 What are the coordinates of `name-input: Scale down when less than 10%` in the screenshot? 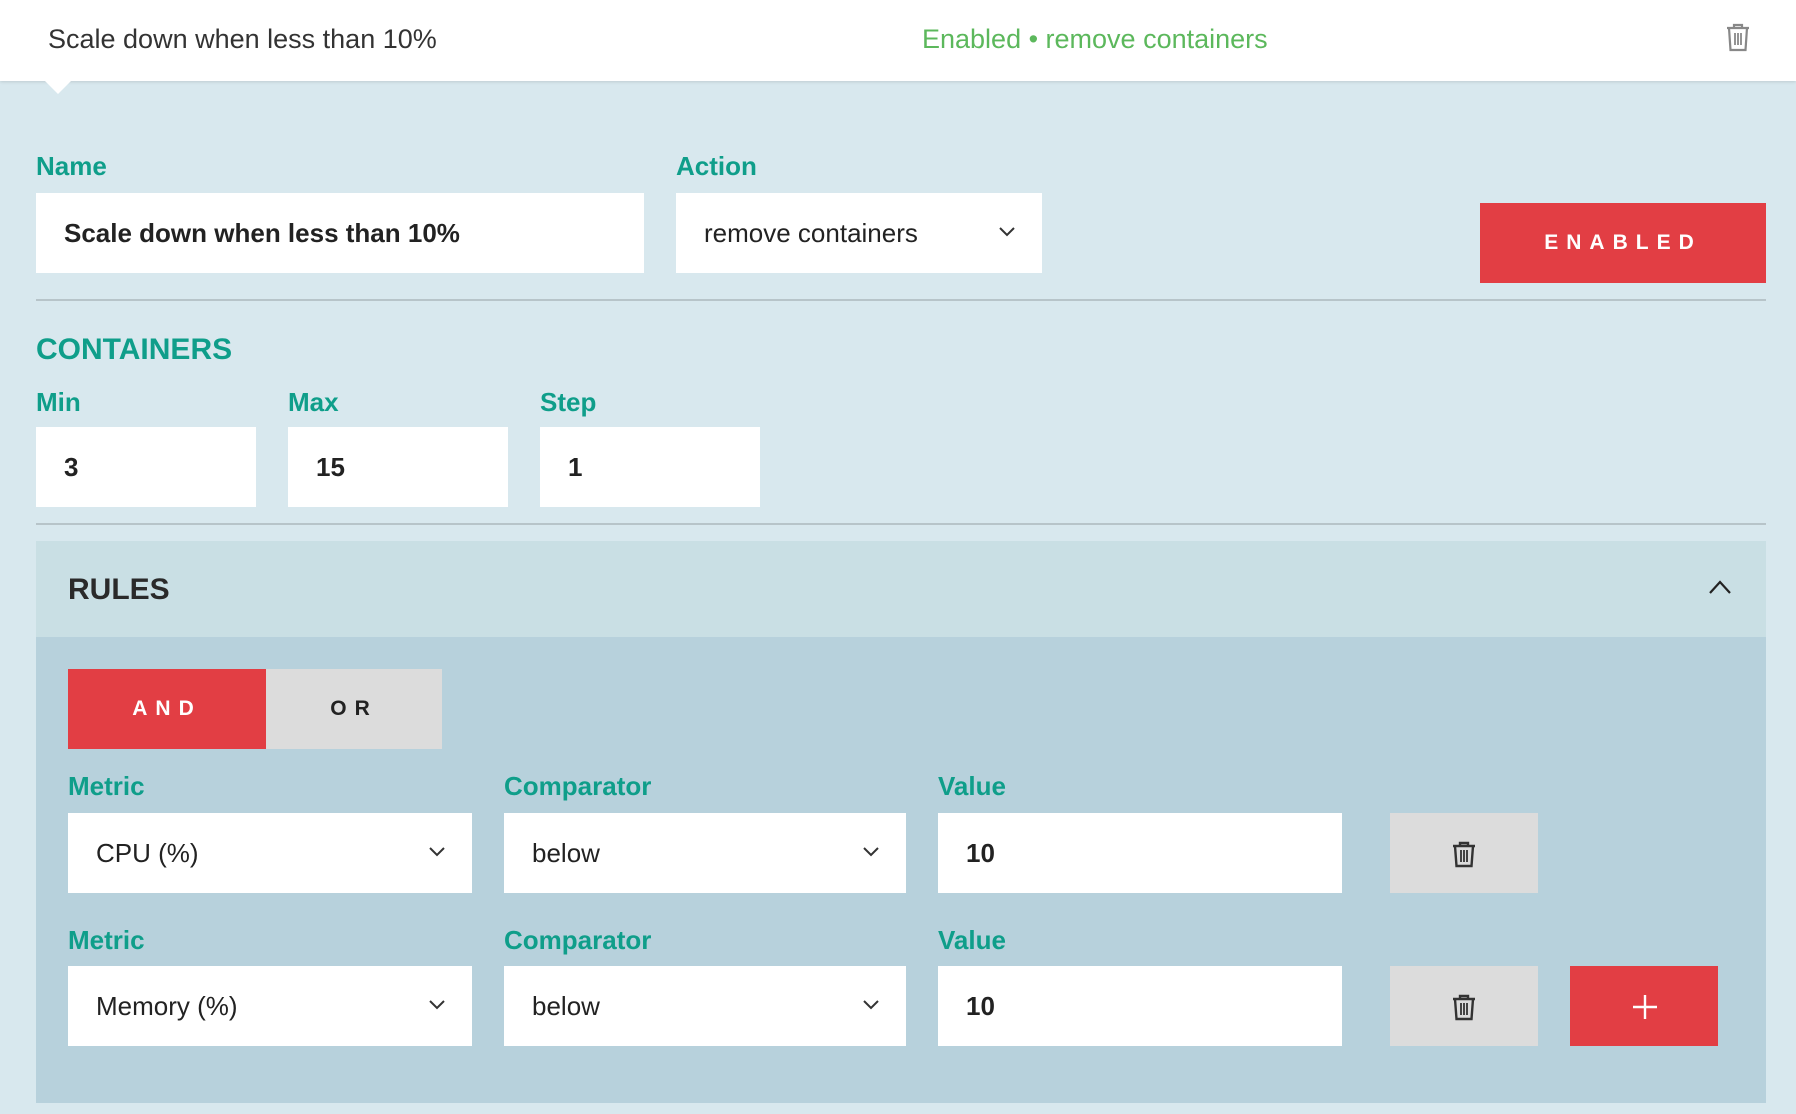 It's located at (340, 233).